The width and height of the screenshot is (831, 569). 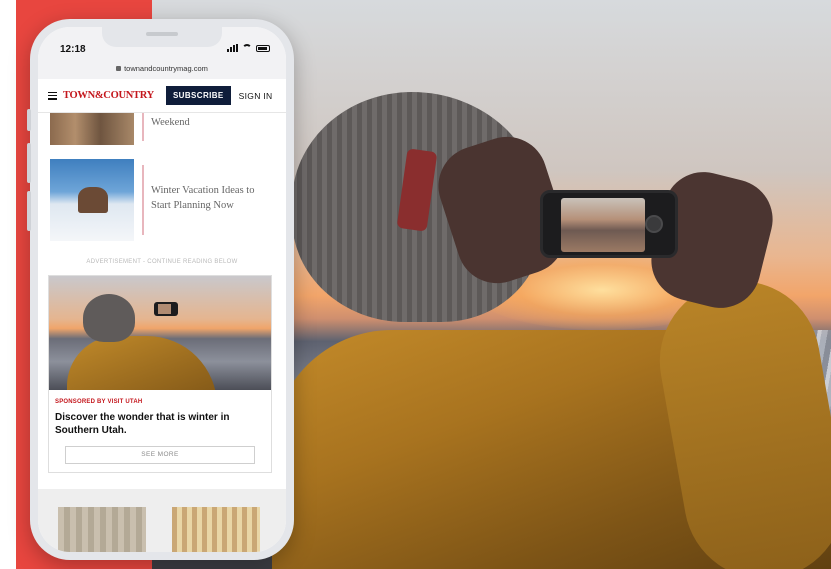 I want to click on menu-icon, so click(x=52, y=95).